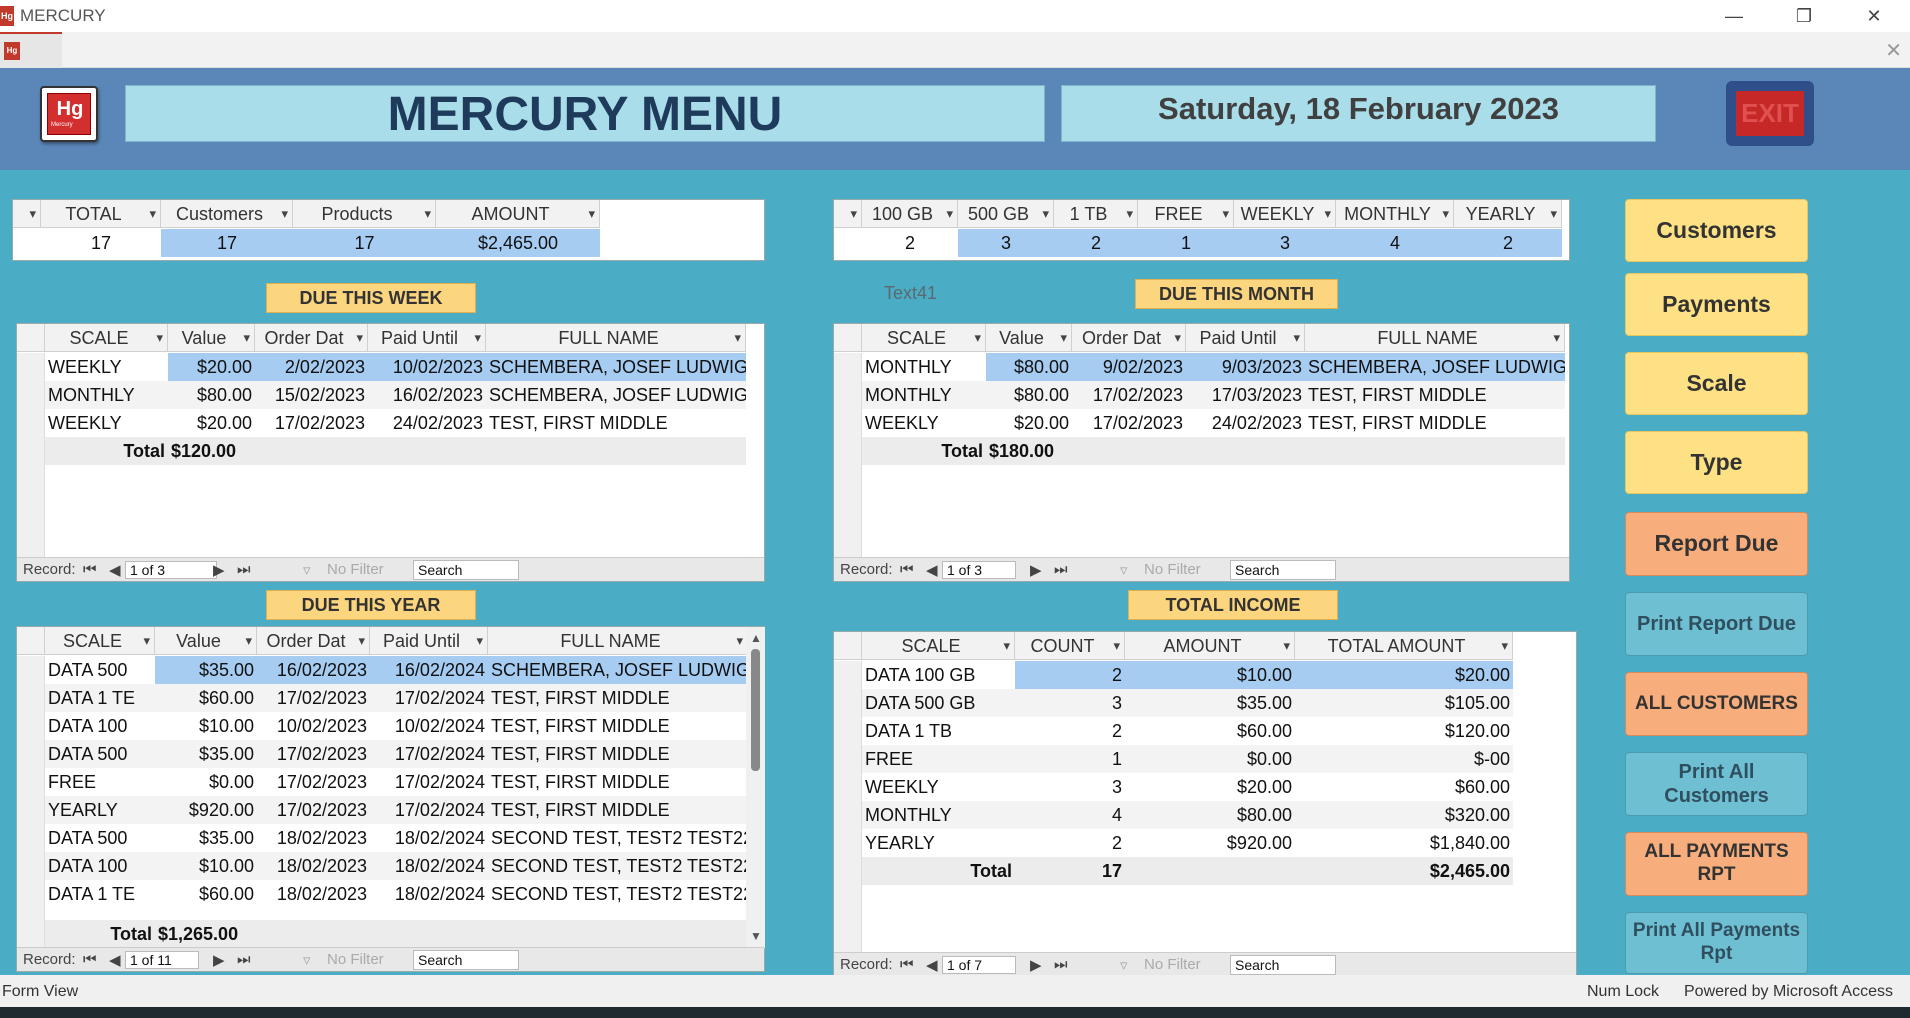 This screenshot has width=1910, height=1018. I want to click on amount-value: $2,465.00, so click(518, 243).